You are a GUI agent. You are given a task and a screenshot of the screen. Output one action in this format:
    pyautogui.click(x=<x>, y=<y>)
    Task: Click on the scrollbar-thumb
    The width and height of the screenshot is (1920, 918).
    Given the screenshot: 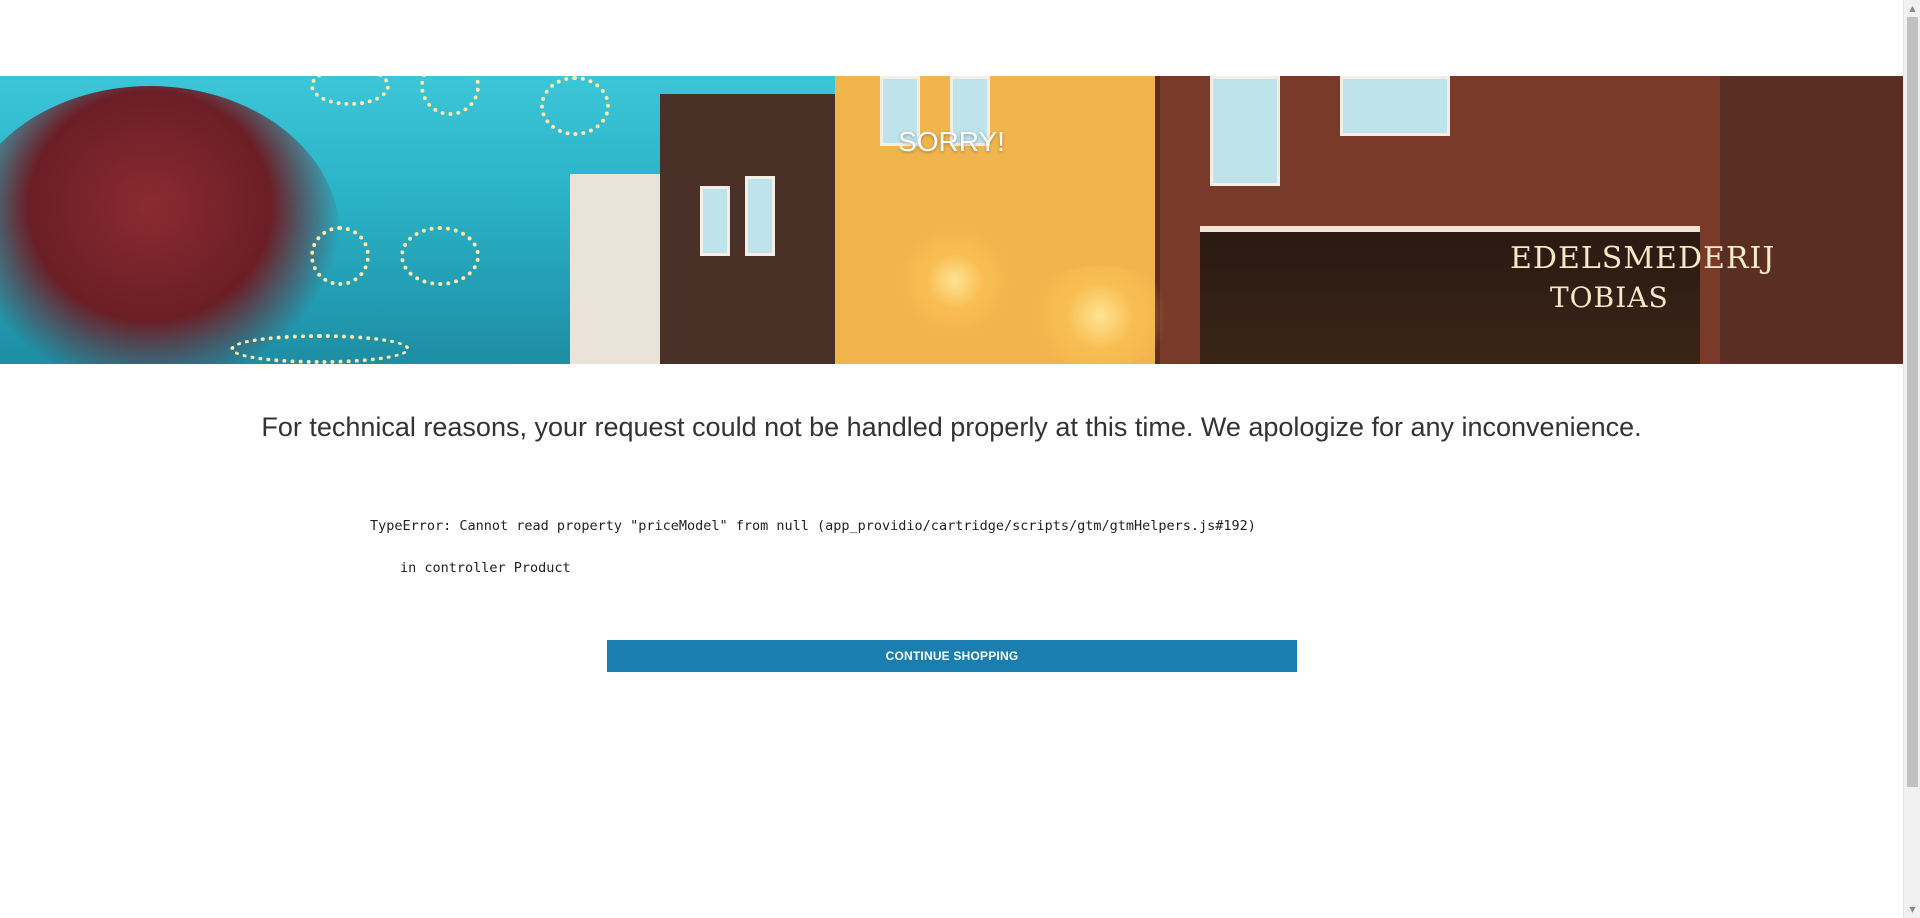 What is the action you would take?
    pyautogui.click(x=1912, y=402)
    